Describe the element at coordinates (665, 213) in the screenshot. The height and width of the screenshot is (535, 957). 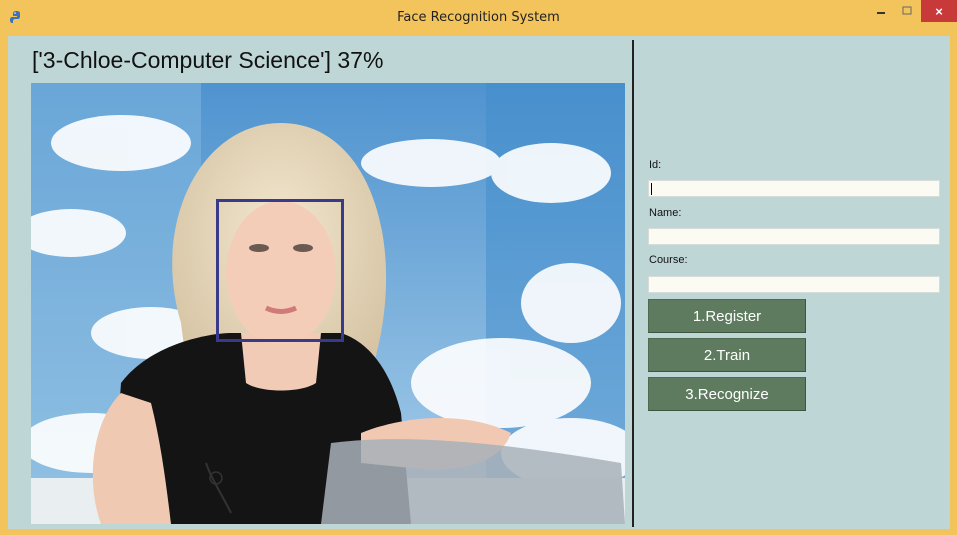
I see `name-label: Name:` at that location.